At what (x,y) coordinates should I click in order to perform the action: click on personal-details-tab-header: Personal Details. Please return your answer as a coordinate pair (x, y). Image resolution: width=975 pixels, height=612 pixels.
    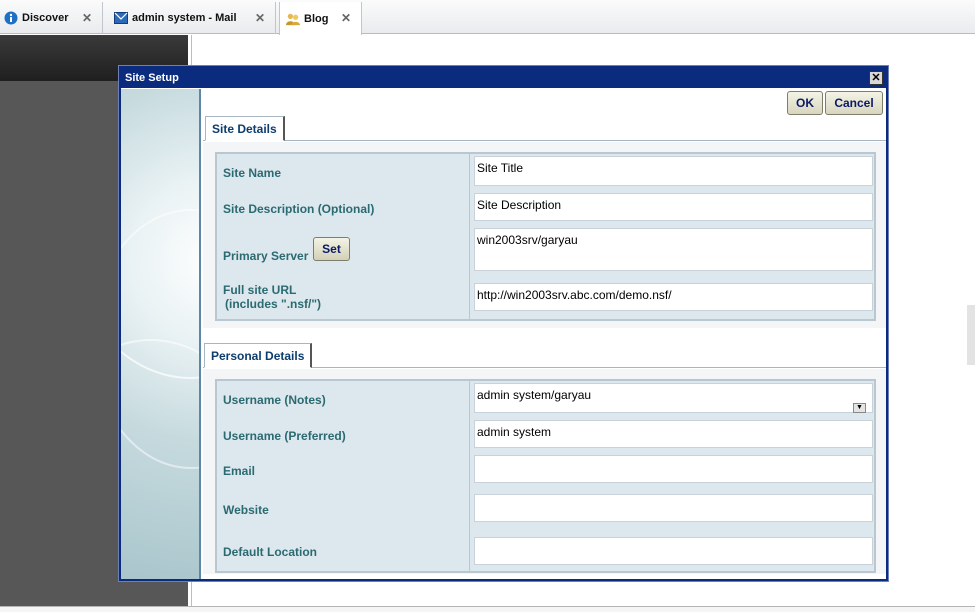
    Looking at the image, I should click on (544, 355).